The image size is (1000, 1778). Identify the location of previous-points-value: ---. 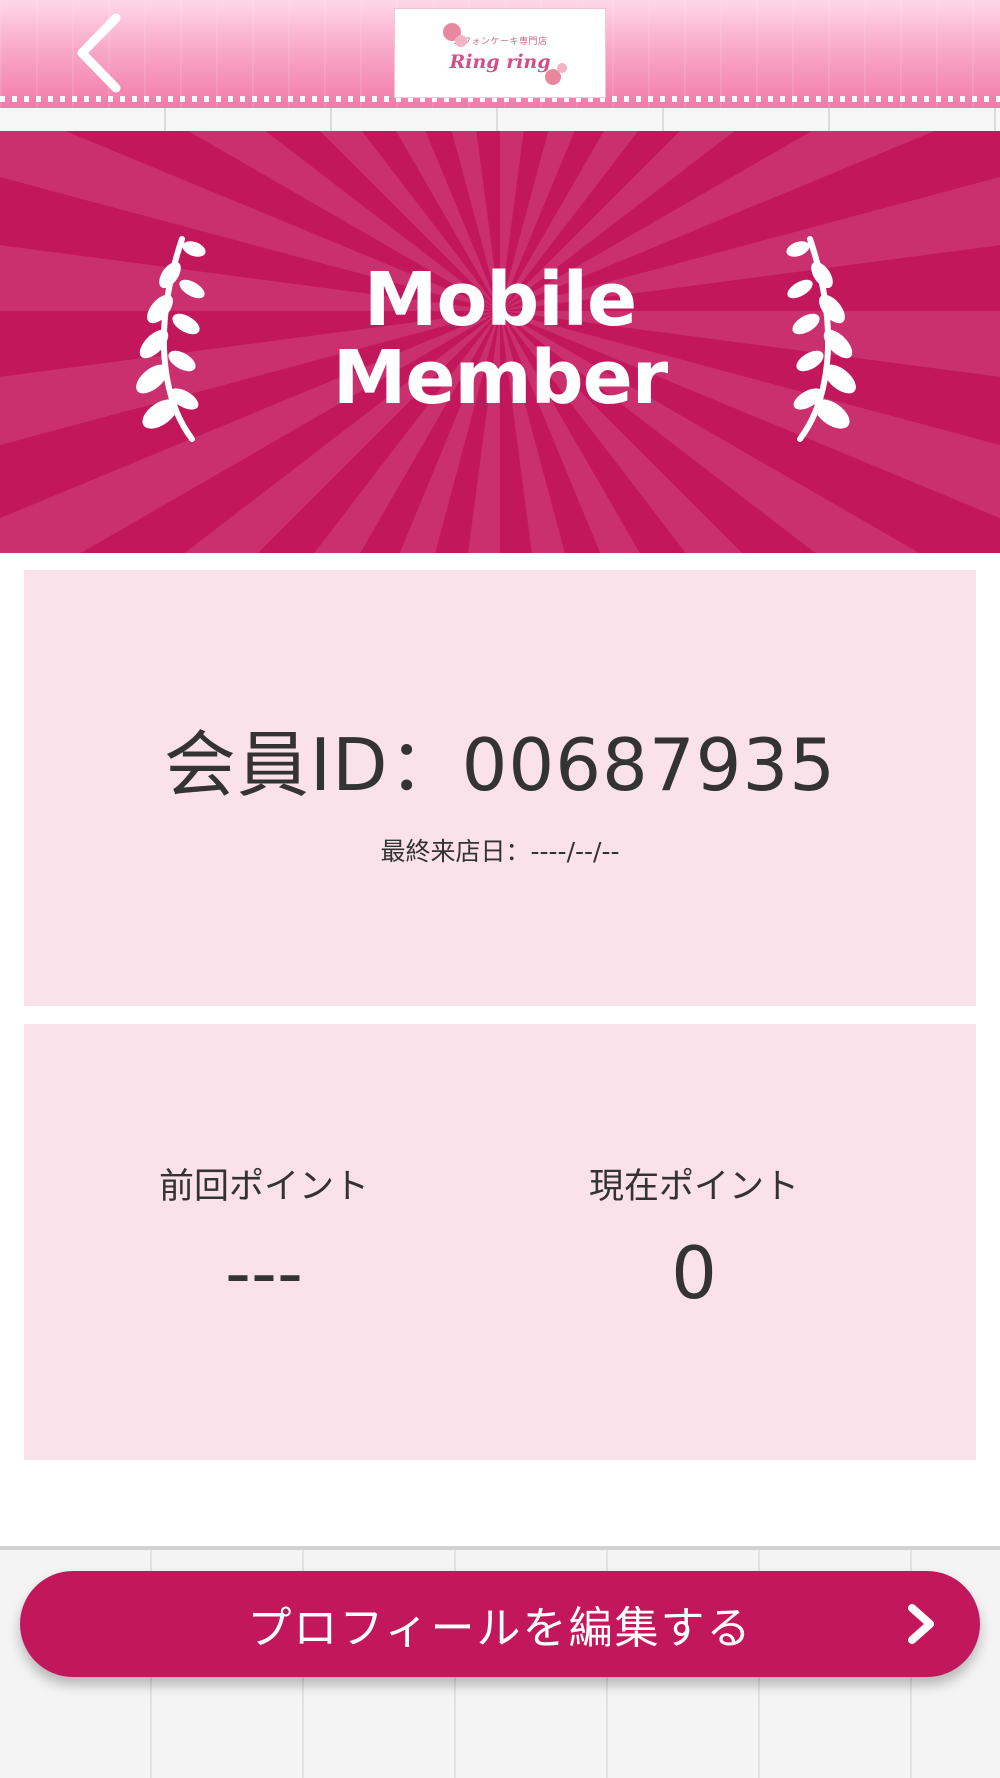
(264, 1273).